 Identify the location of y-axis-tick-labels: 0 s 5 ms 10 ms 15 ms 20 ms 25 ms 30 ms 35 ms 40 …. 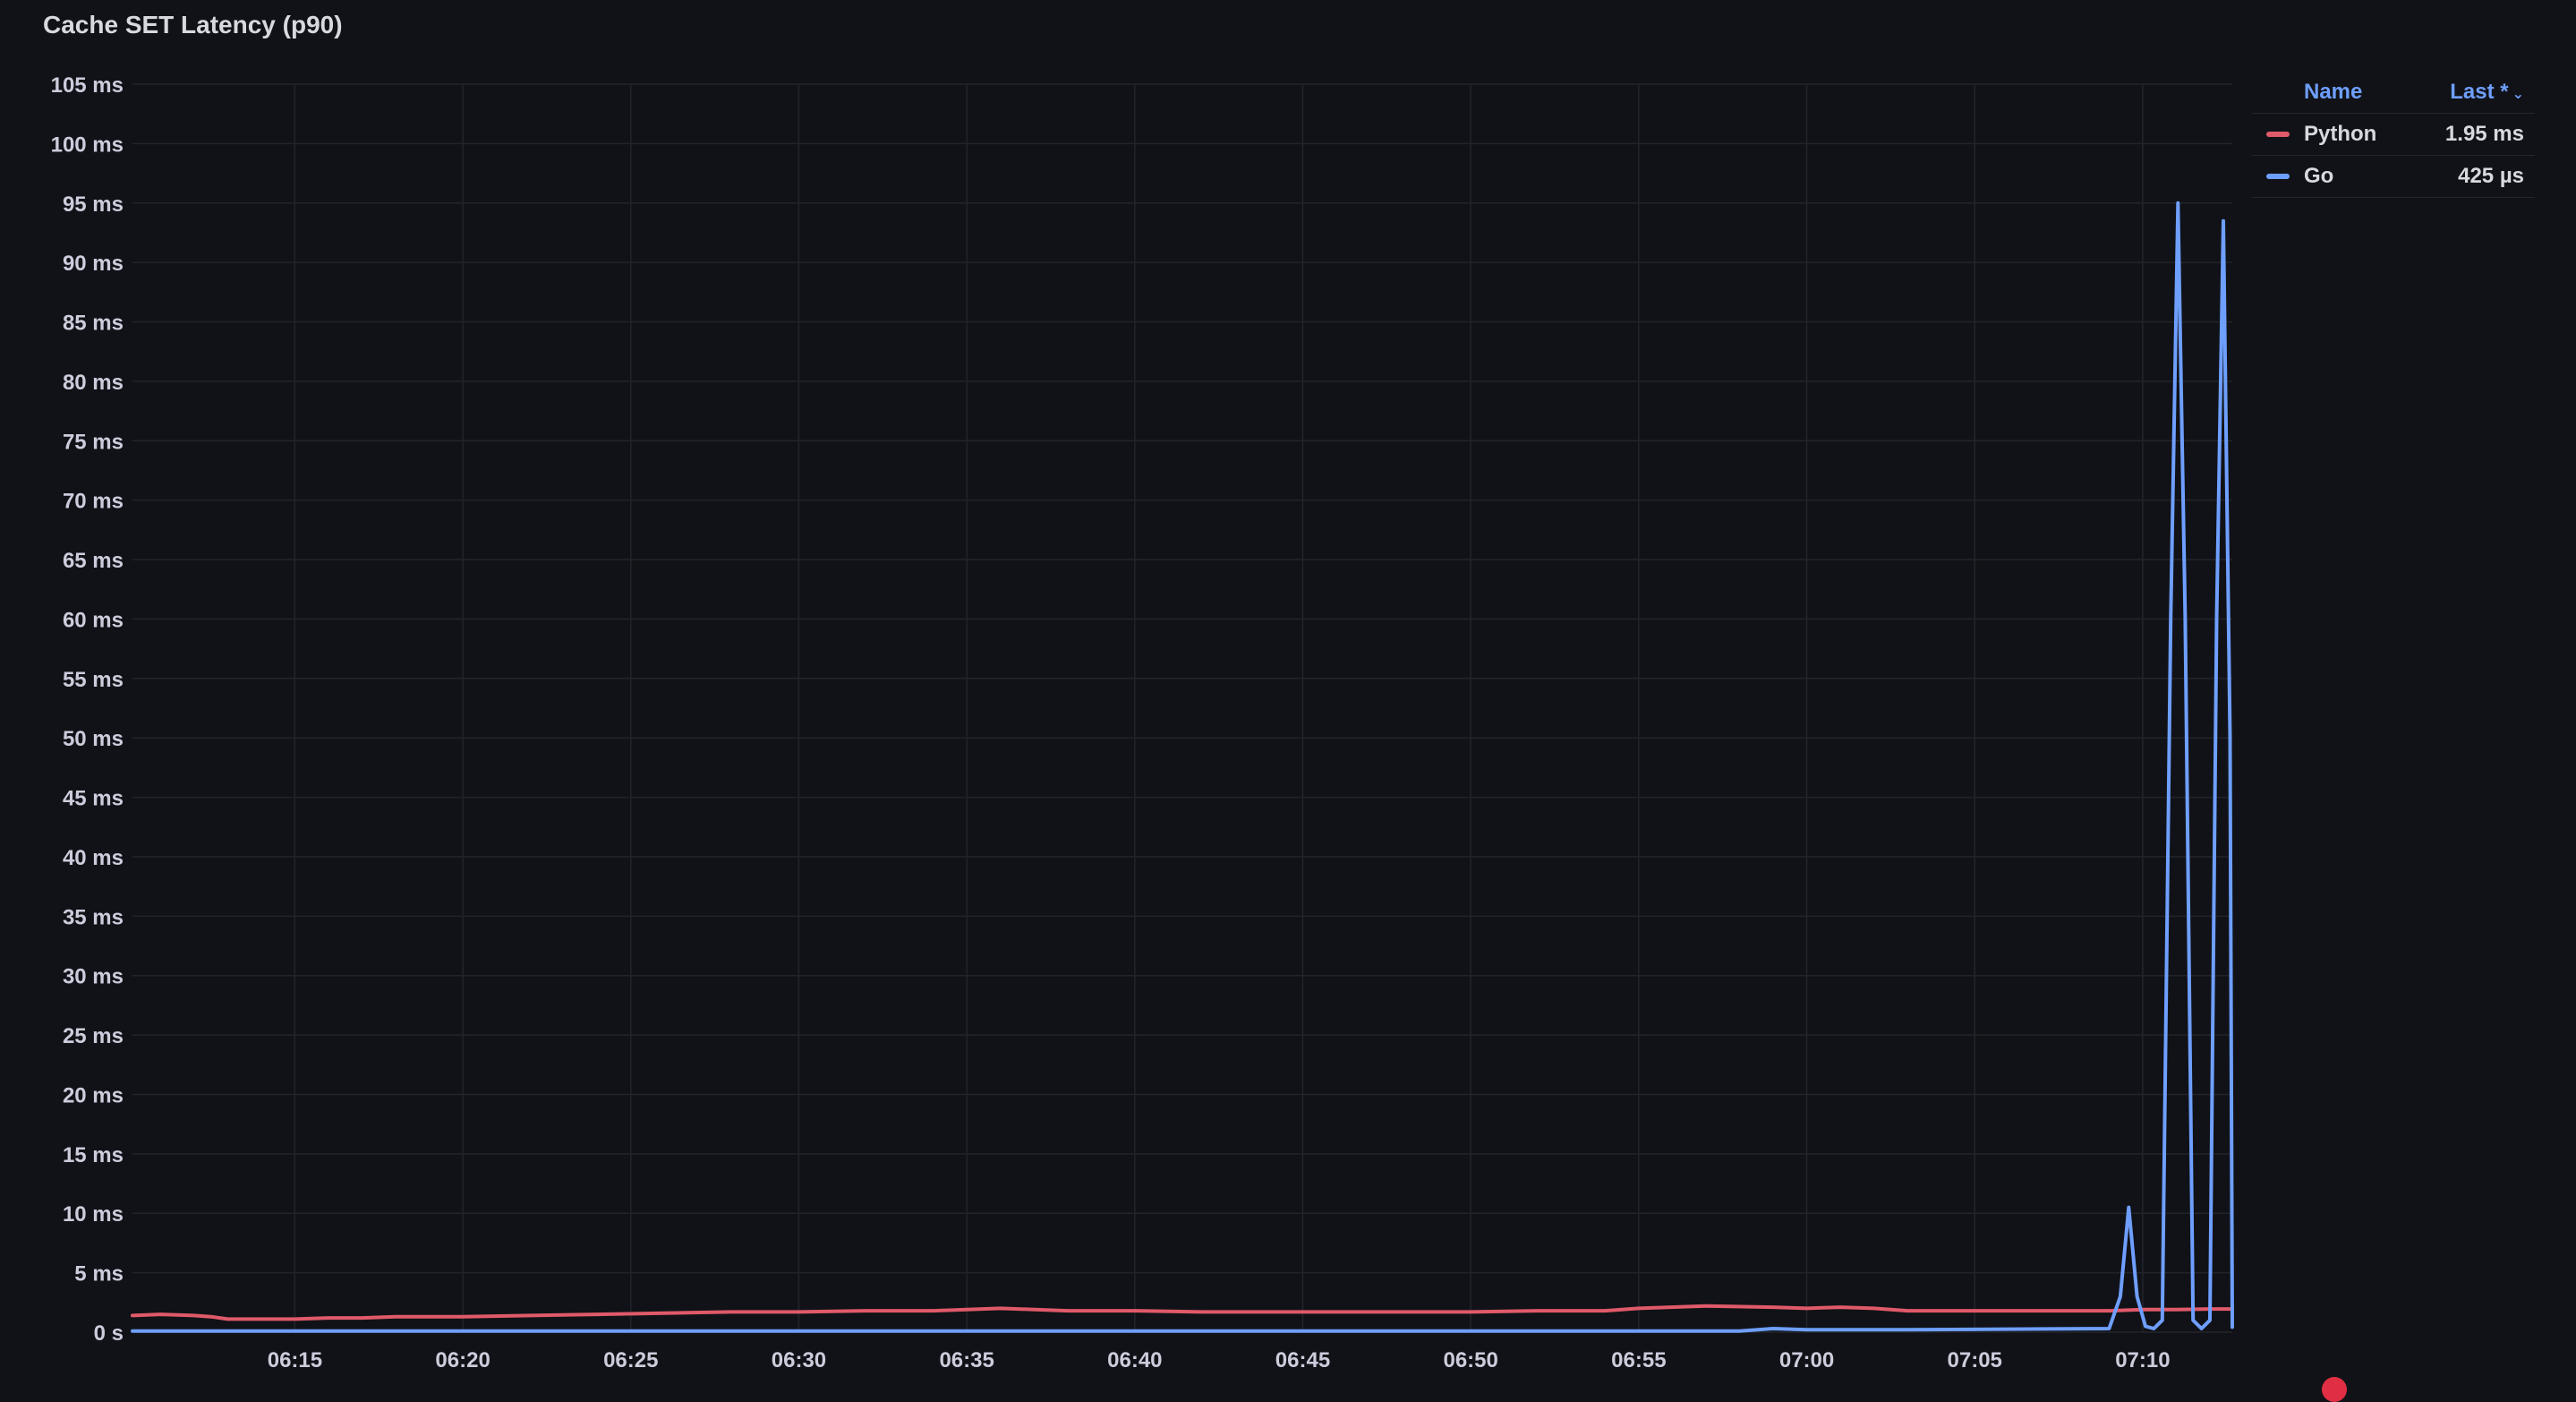
(87, 709).